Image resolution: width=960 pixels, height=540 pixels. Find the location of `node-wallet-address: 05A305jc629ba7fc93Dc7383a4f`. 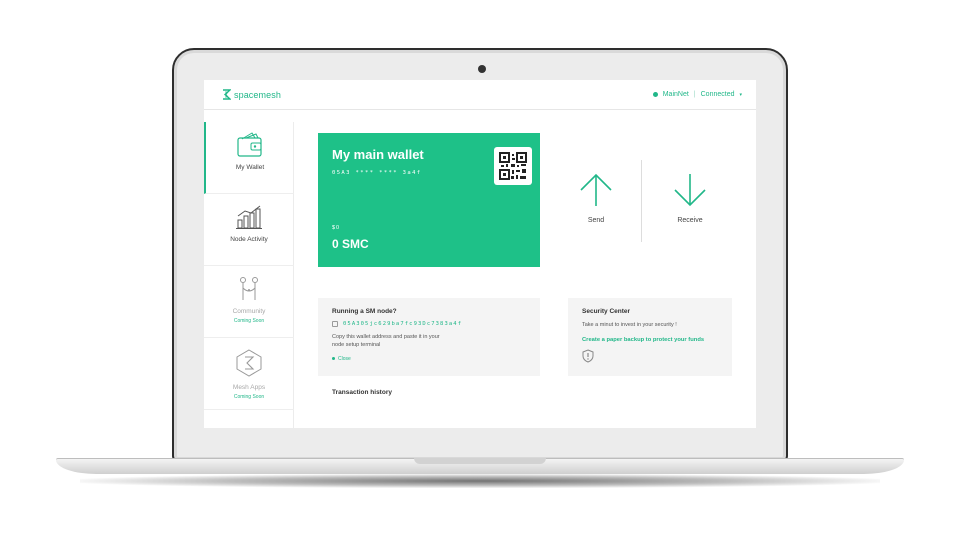

node-wallet-address: 05A305jc629ba7fc93Dc7383a4f is located at coordinates (403, 324).